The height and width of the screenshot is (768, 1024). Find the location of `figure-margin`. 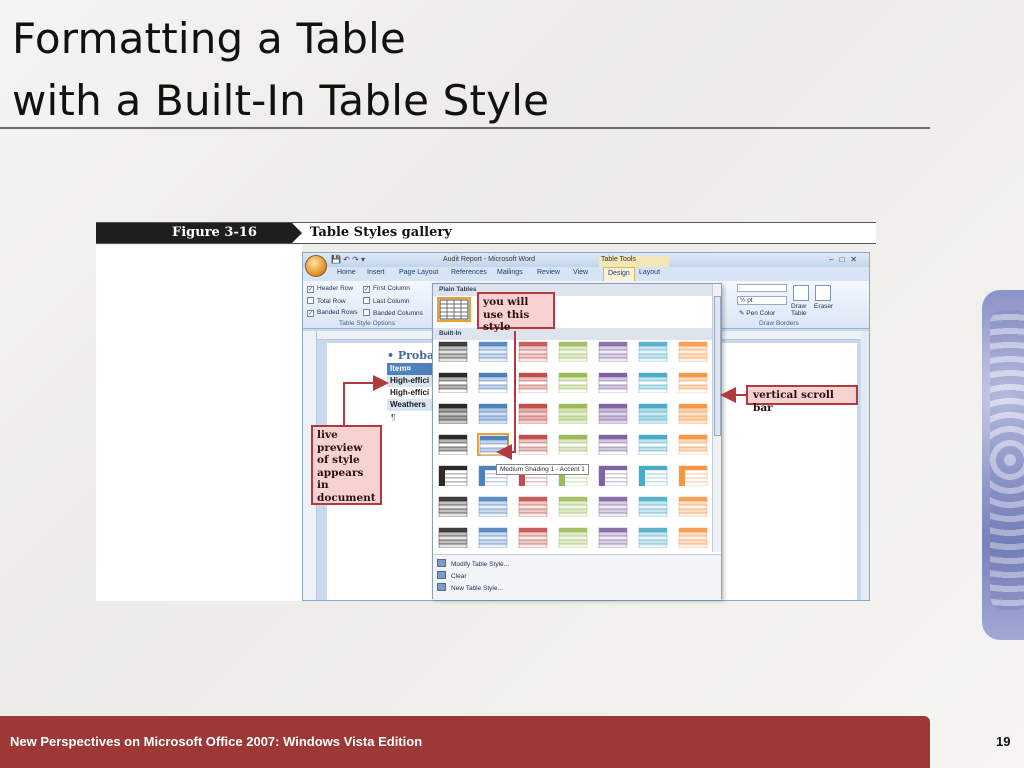

figure-margin is located at coordinates (199, 423).